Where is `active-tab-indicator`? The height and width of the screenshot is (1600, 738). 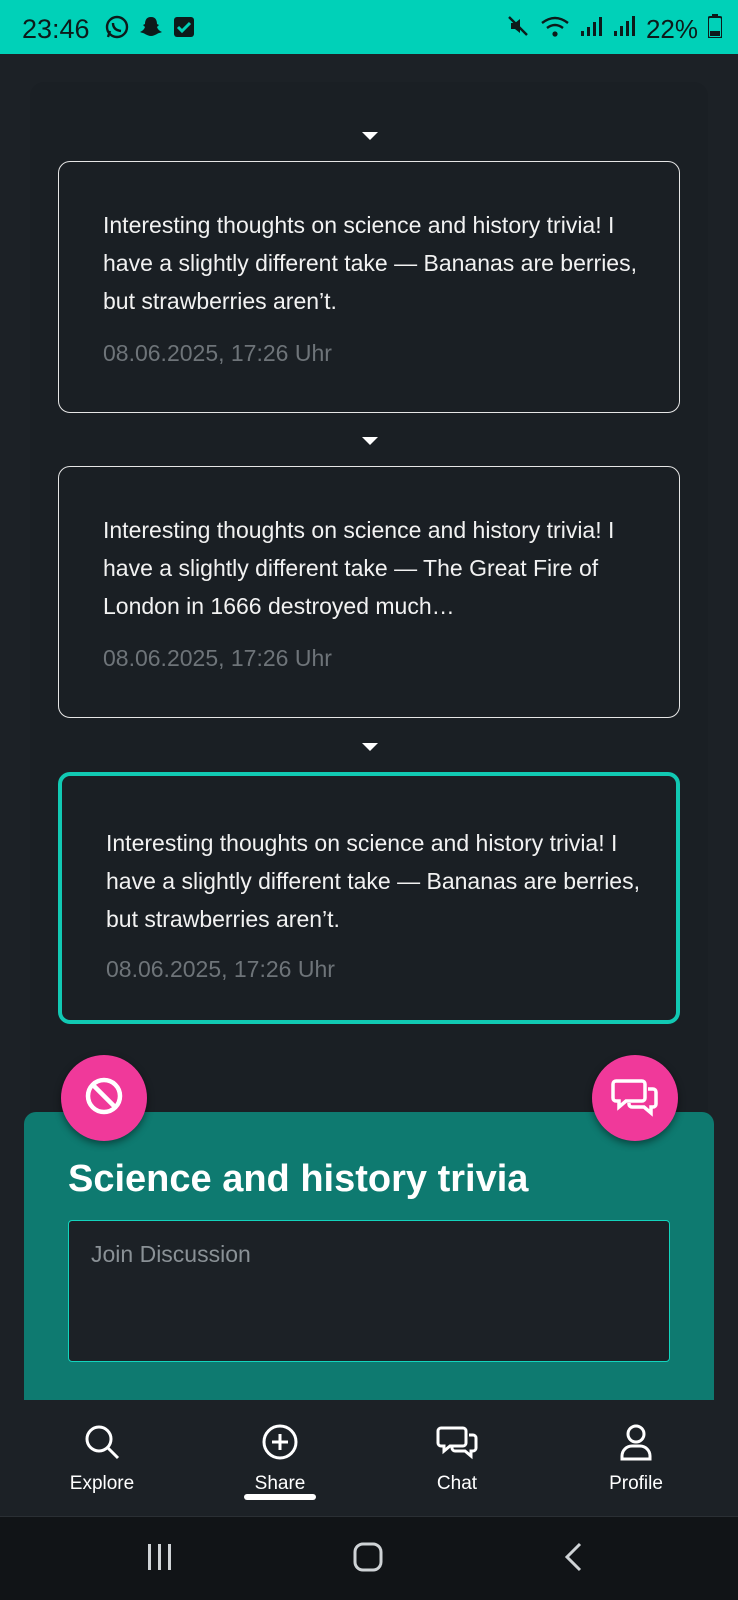
active-tab-indicator is located at coordinates (280, 1497).